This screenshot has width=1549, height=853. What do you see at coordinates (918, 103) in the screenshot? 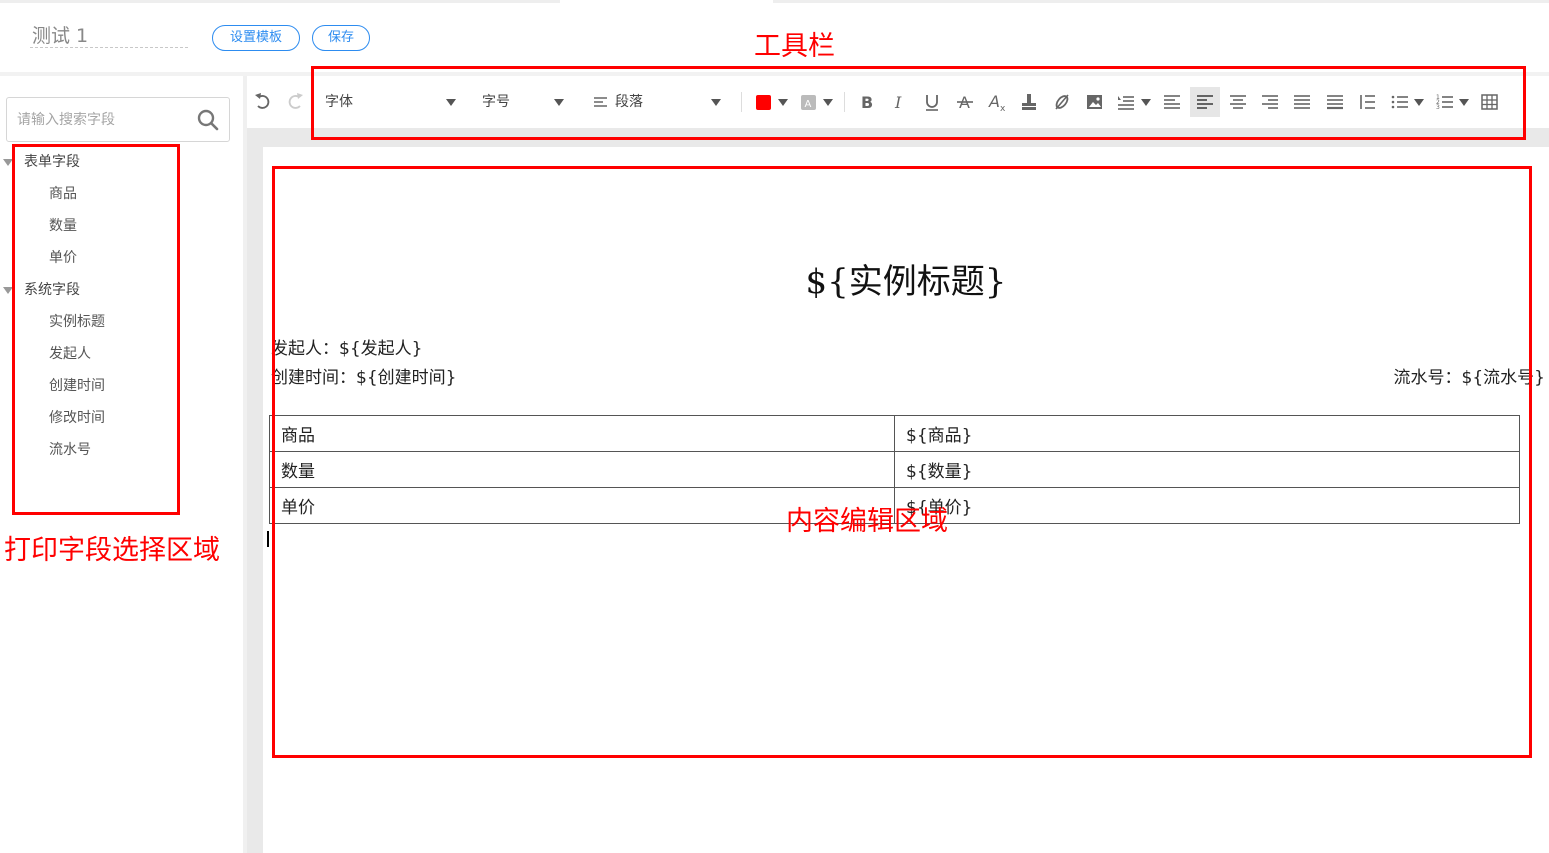
I see `toolbar-annotation-box` at bounding box center [918, 103].